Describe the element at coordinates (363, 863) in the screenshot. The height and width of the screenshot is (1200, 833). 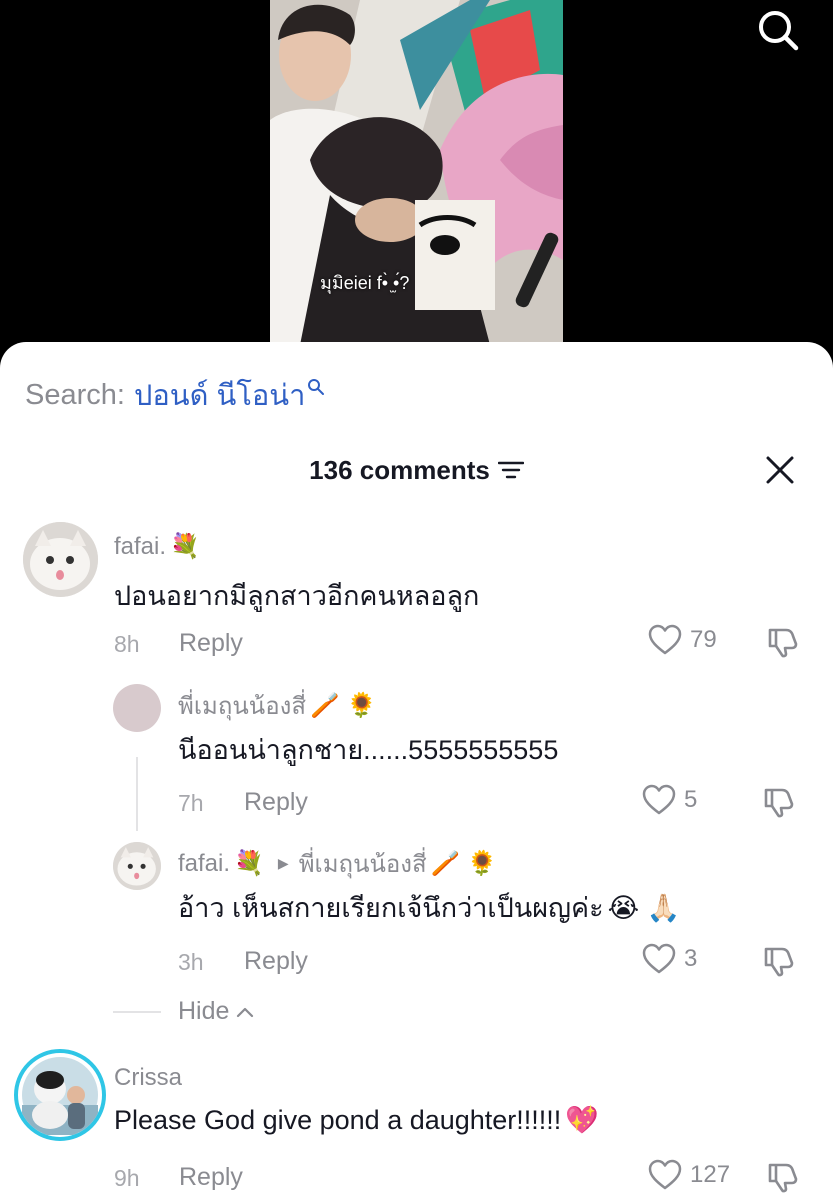
I see `reply-to-username: พี่เมถุนน้องสี่` at that location.